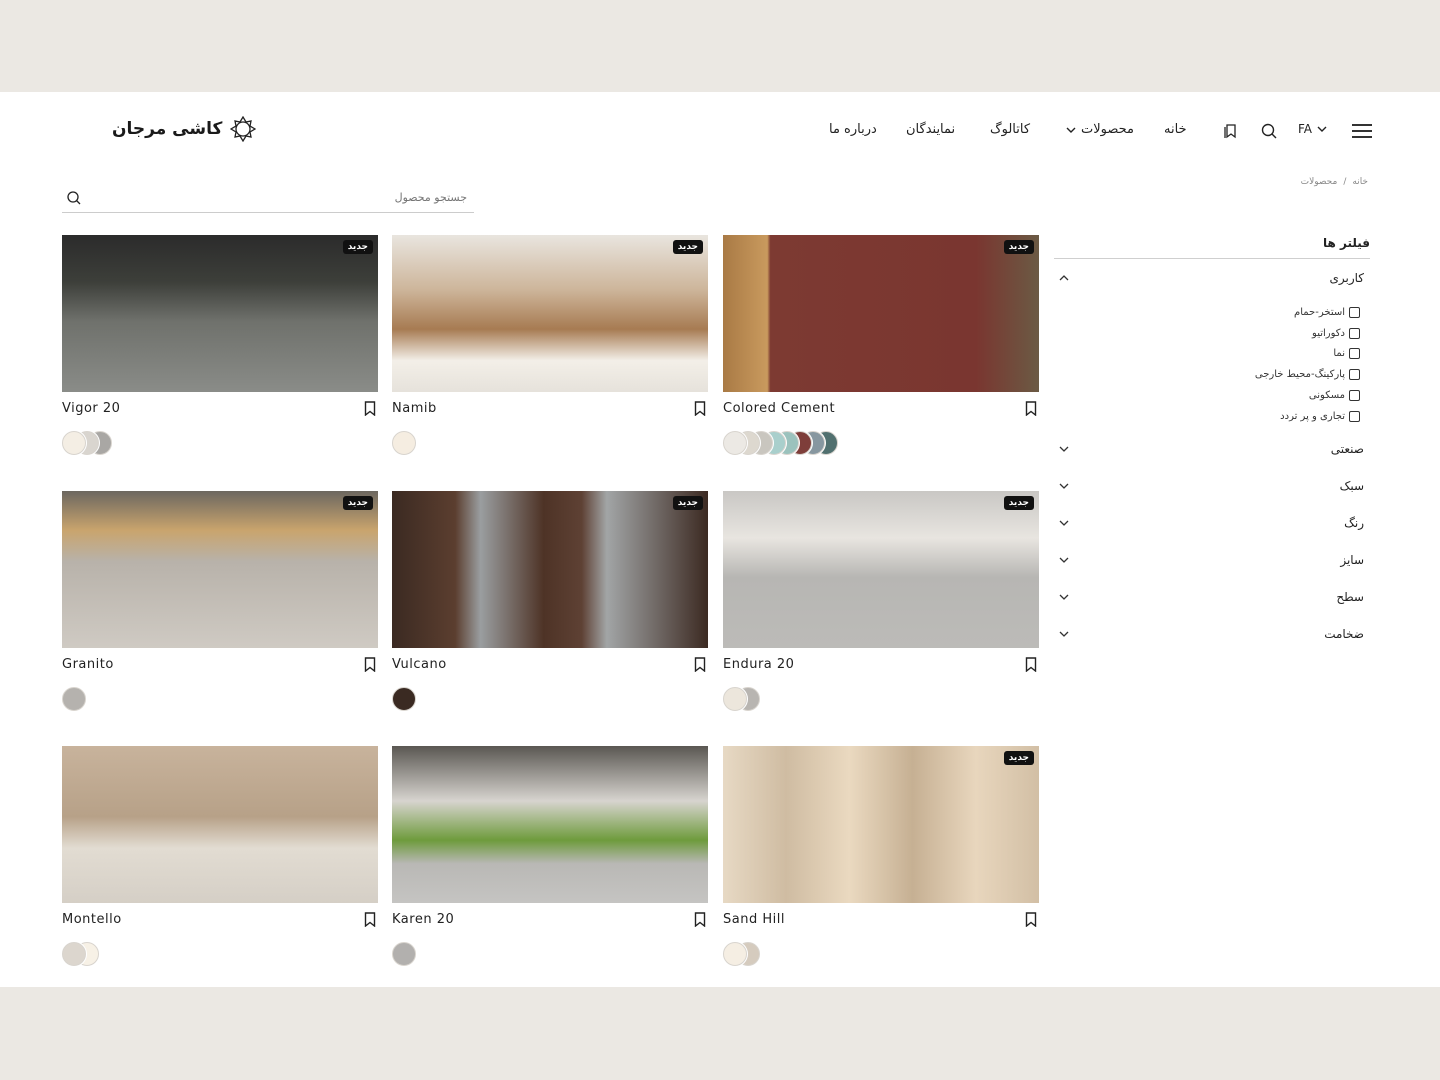 The width and height of the screenshot is (1440, 1080). Describe the element at coordinates (1207, 395) in the screenshot. I see `usage-option: مسکونی` at that location.